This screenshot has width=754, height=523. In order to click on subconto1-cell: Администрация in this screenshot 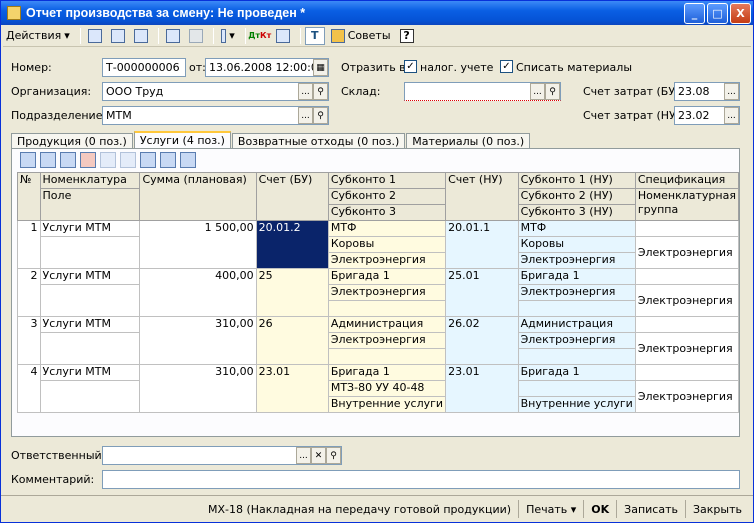, I will do `click(387, 324)`.